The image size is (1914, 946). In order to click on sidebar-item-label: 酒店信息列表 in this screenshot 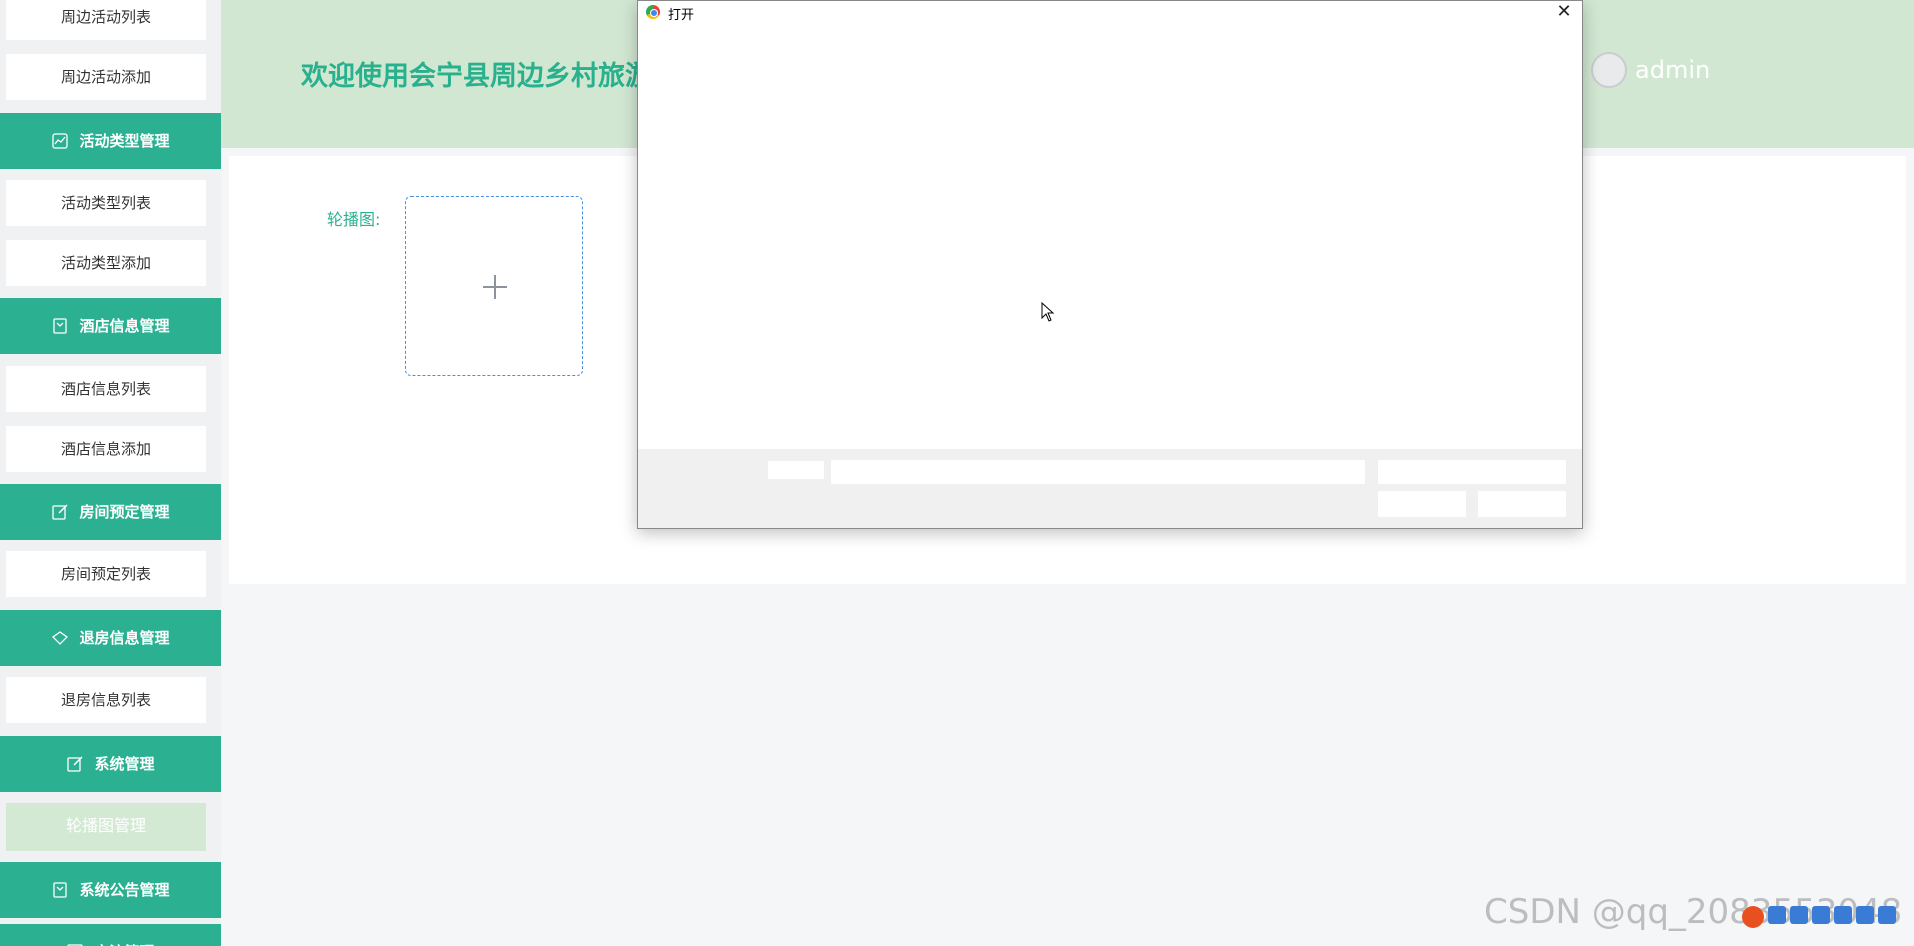, I will do `click(105, 389)`.